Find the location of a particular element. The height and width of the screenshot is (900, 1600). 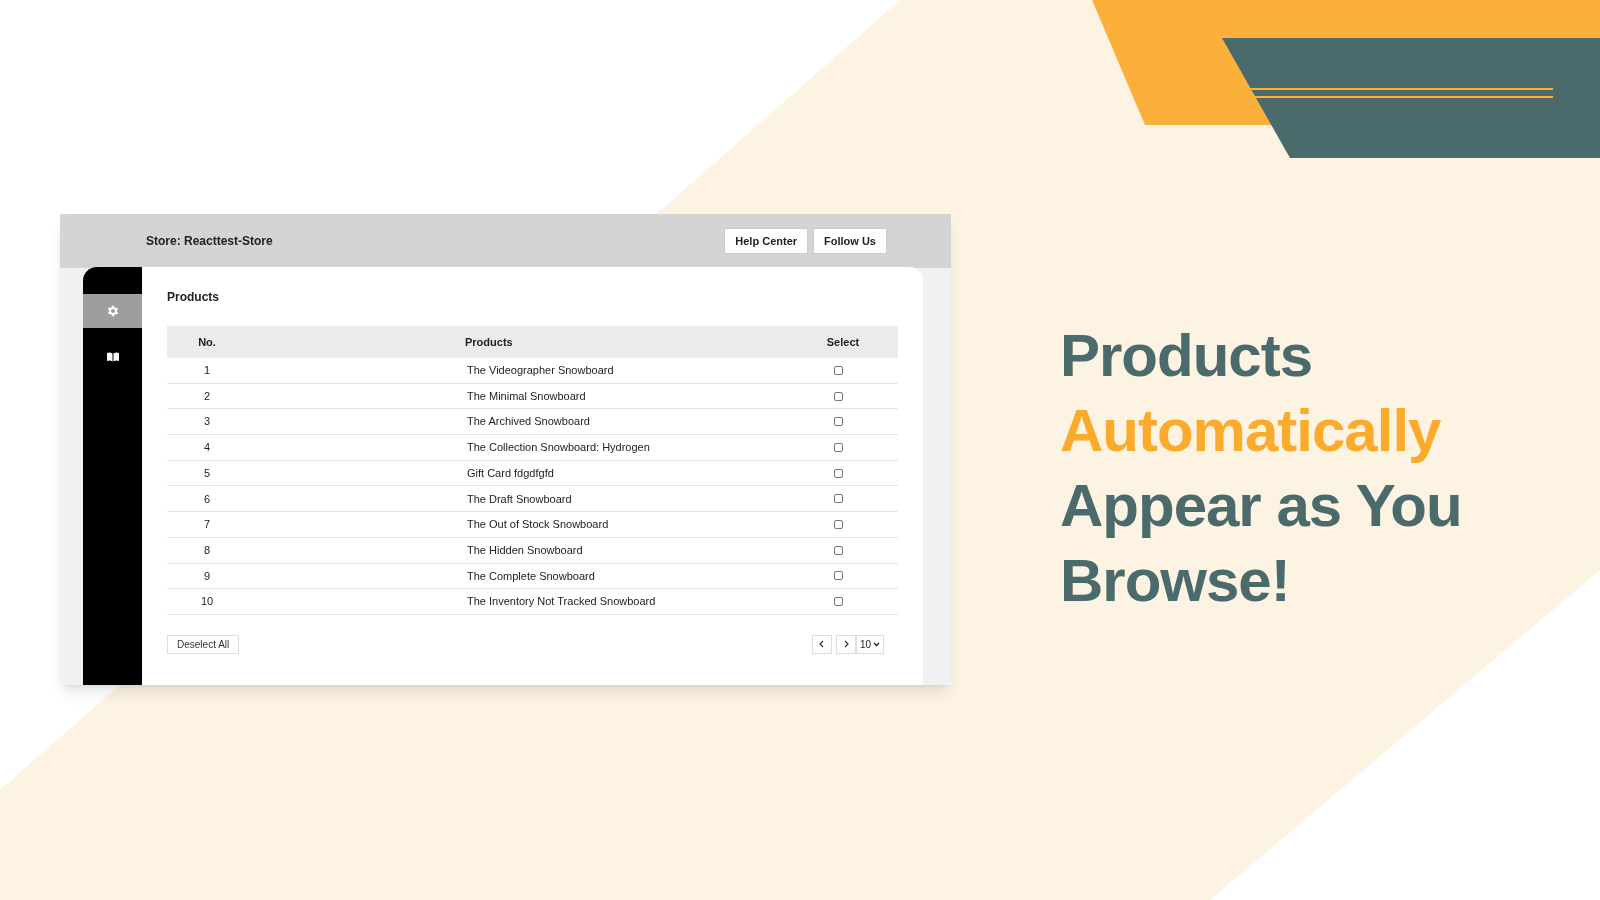

column-header: No. is located at coordinates (207, 342).